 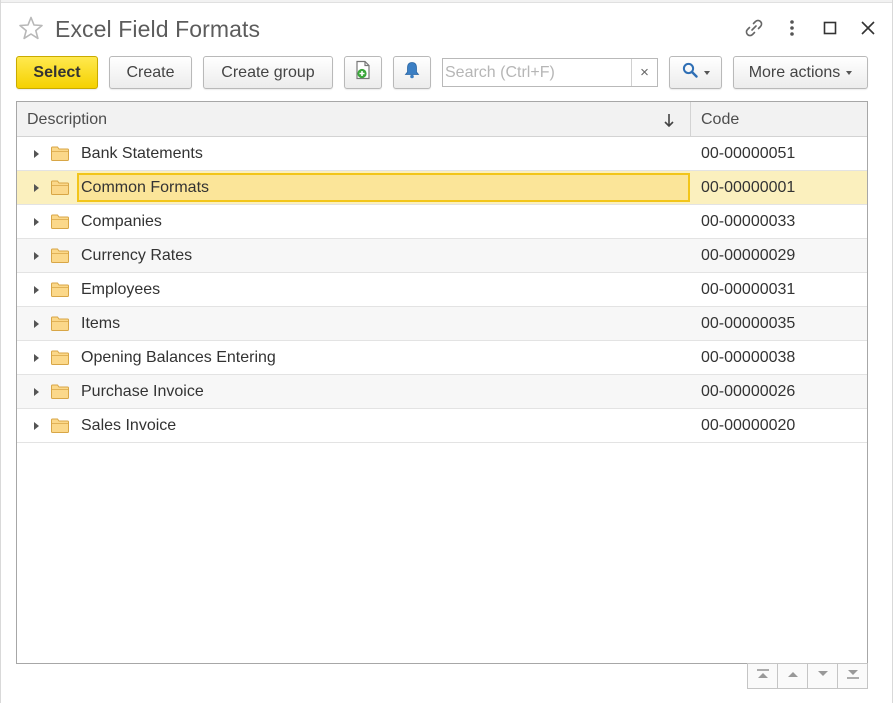 I want to click on row-code: 00-00000020, so click(x=748, y=425).